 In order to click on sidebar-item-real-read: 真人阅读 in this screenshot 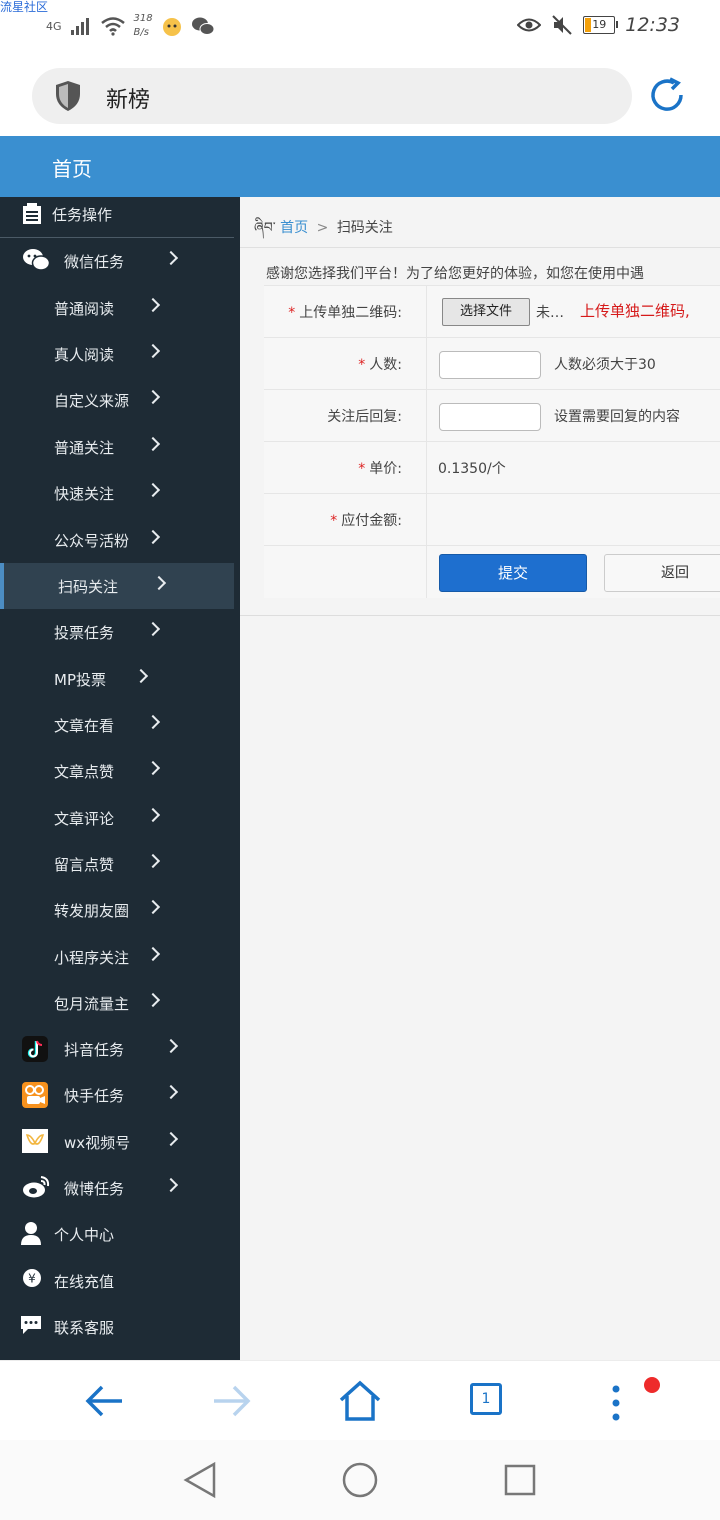, I will do `click(117, 354)`.